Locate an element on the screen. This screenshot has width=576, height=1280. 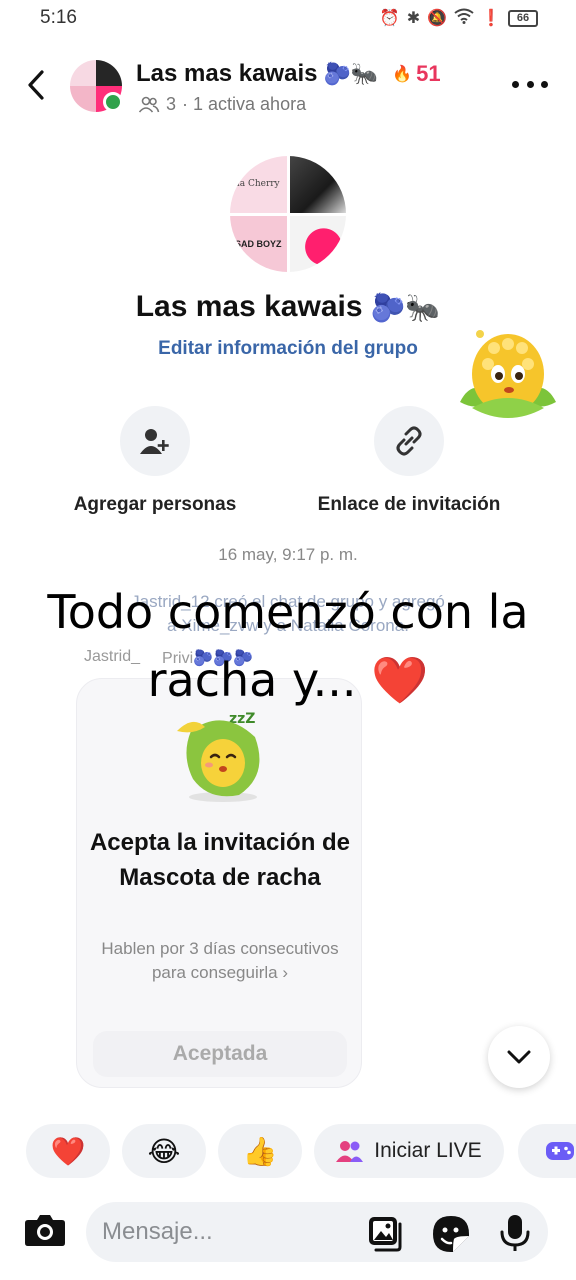
chevron-down-icon is located at coordinates (519, 1057).